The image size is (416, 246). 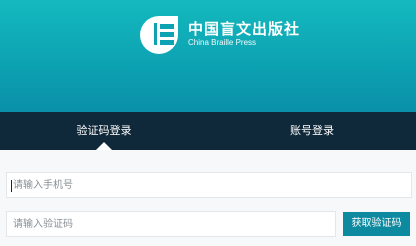 What do you see at coordinates (104, 146) in the screenshot?
I see `active-tab-indicator` at bounding box center [104, 146].